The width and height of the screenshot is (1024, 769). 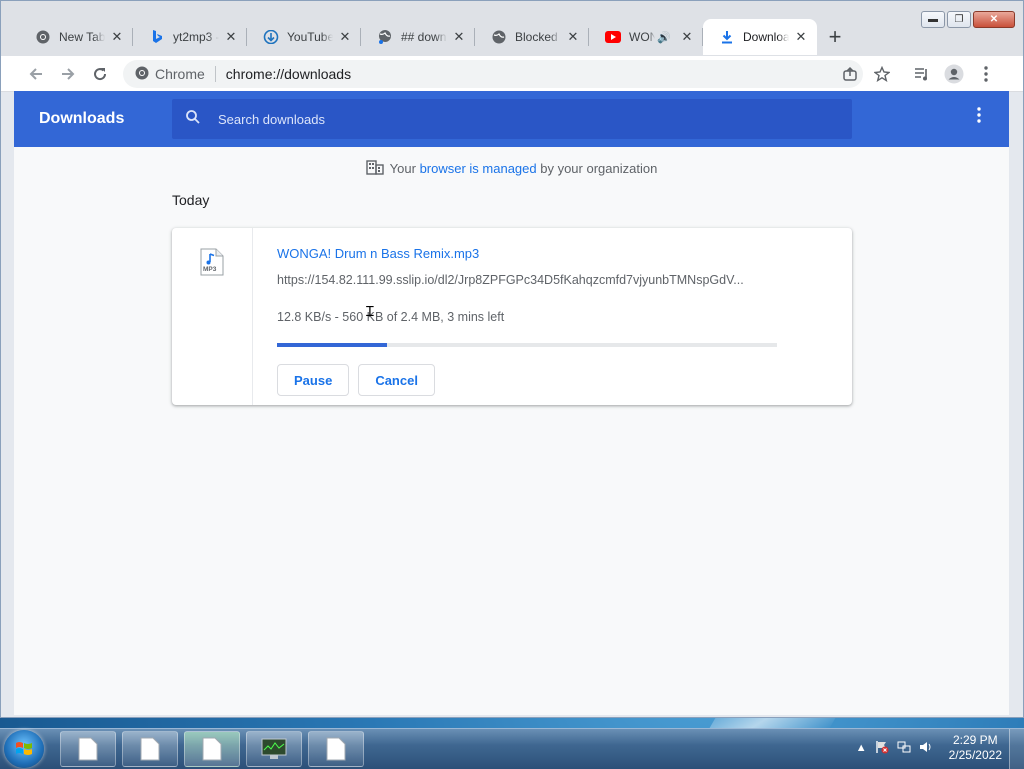 I want to click on address-bar: Chrome chrome://downloads, so click(x=493, y=74).